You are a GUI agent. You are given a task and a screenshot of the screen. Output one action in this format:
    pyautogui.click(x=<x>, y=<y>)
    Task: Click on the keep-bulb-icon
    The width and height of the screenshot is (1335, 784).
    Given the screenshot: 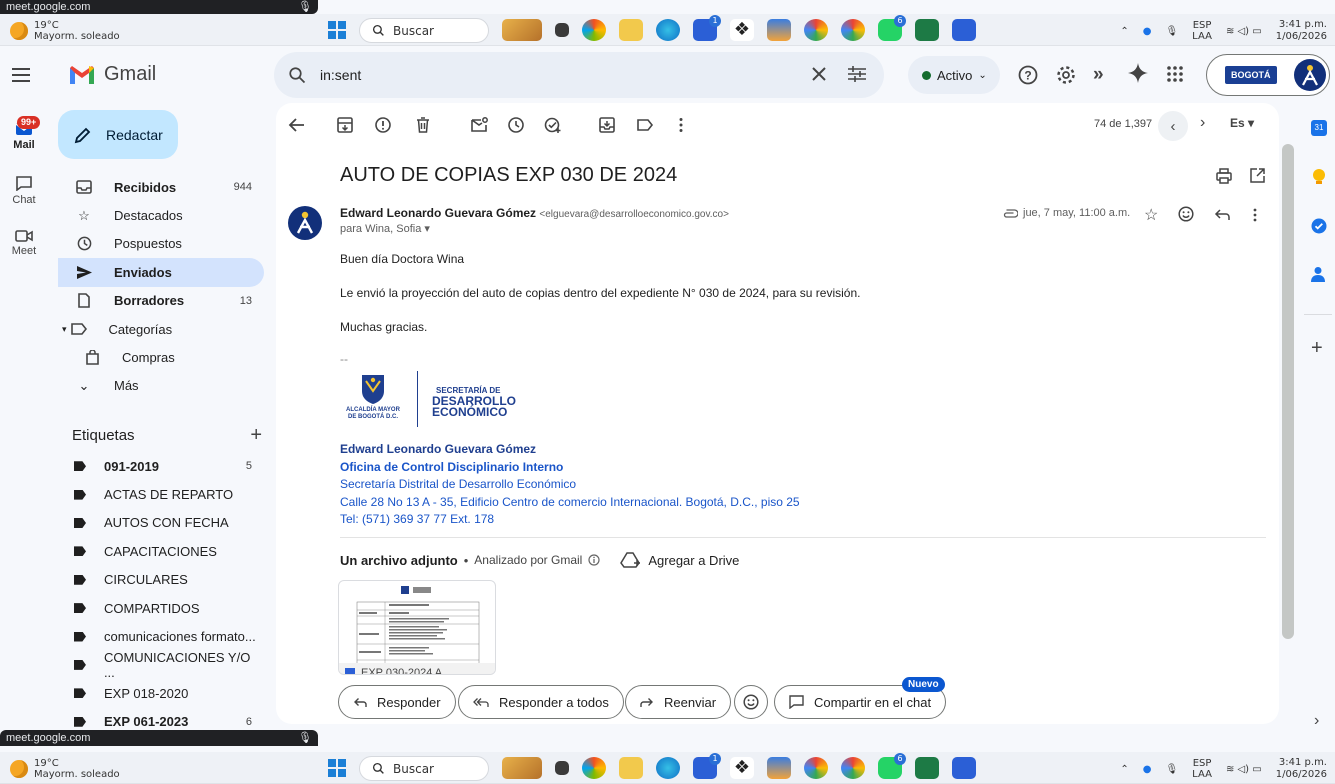 What is the action you would take?
    pyautogui.click(x=1319, y=176)
    